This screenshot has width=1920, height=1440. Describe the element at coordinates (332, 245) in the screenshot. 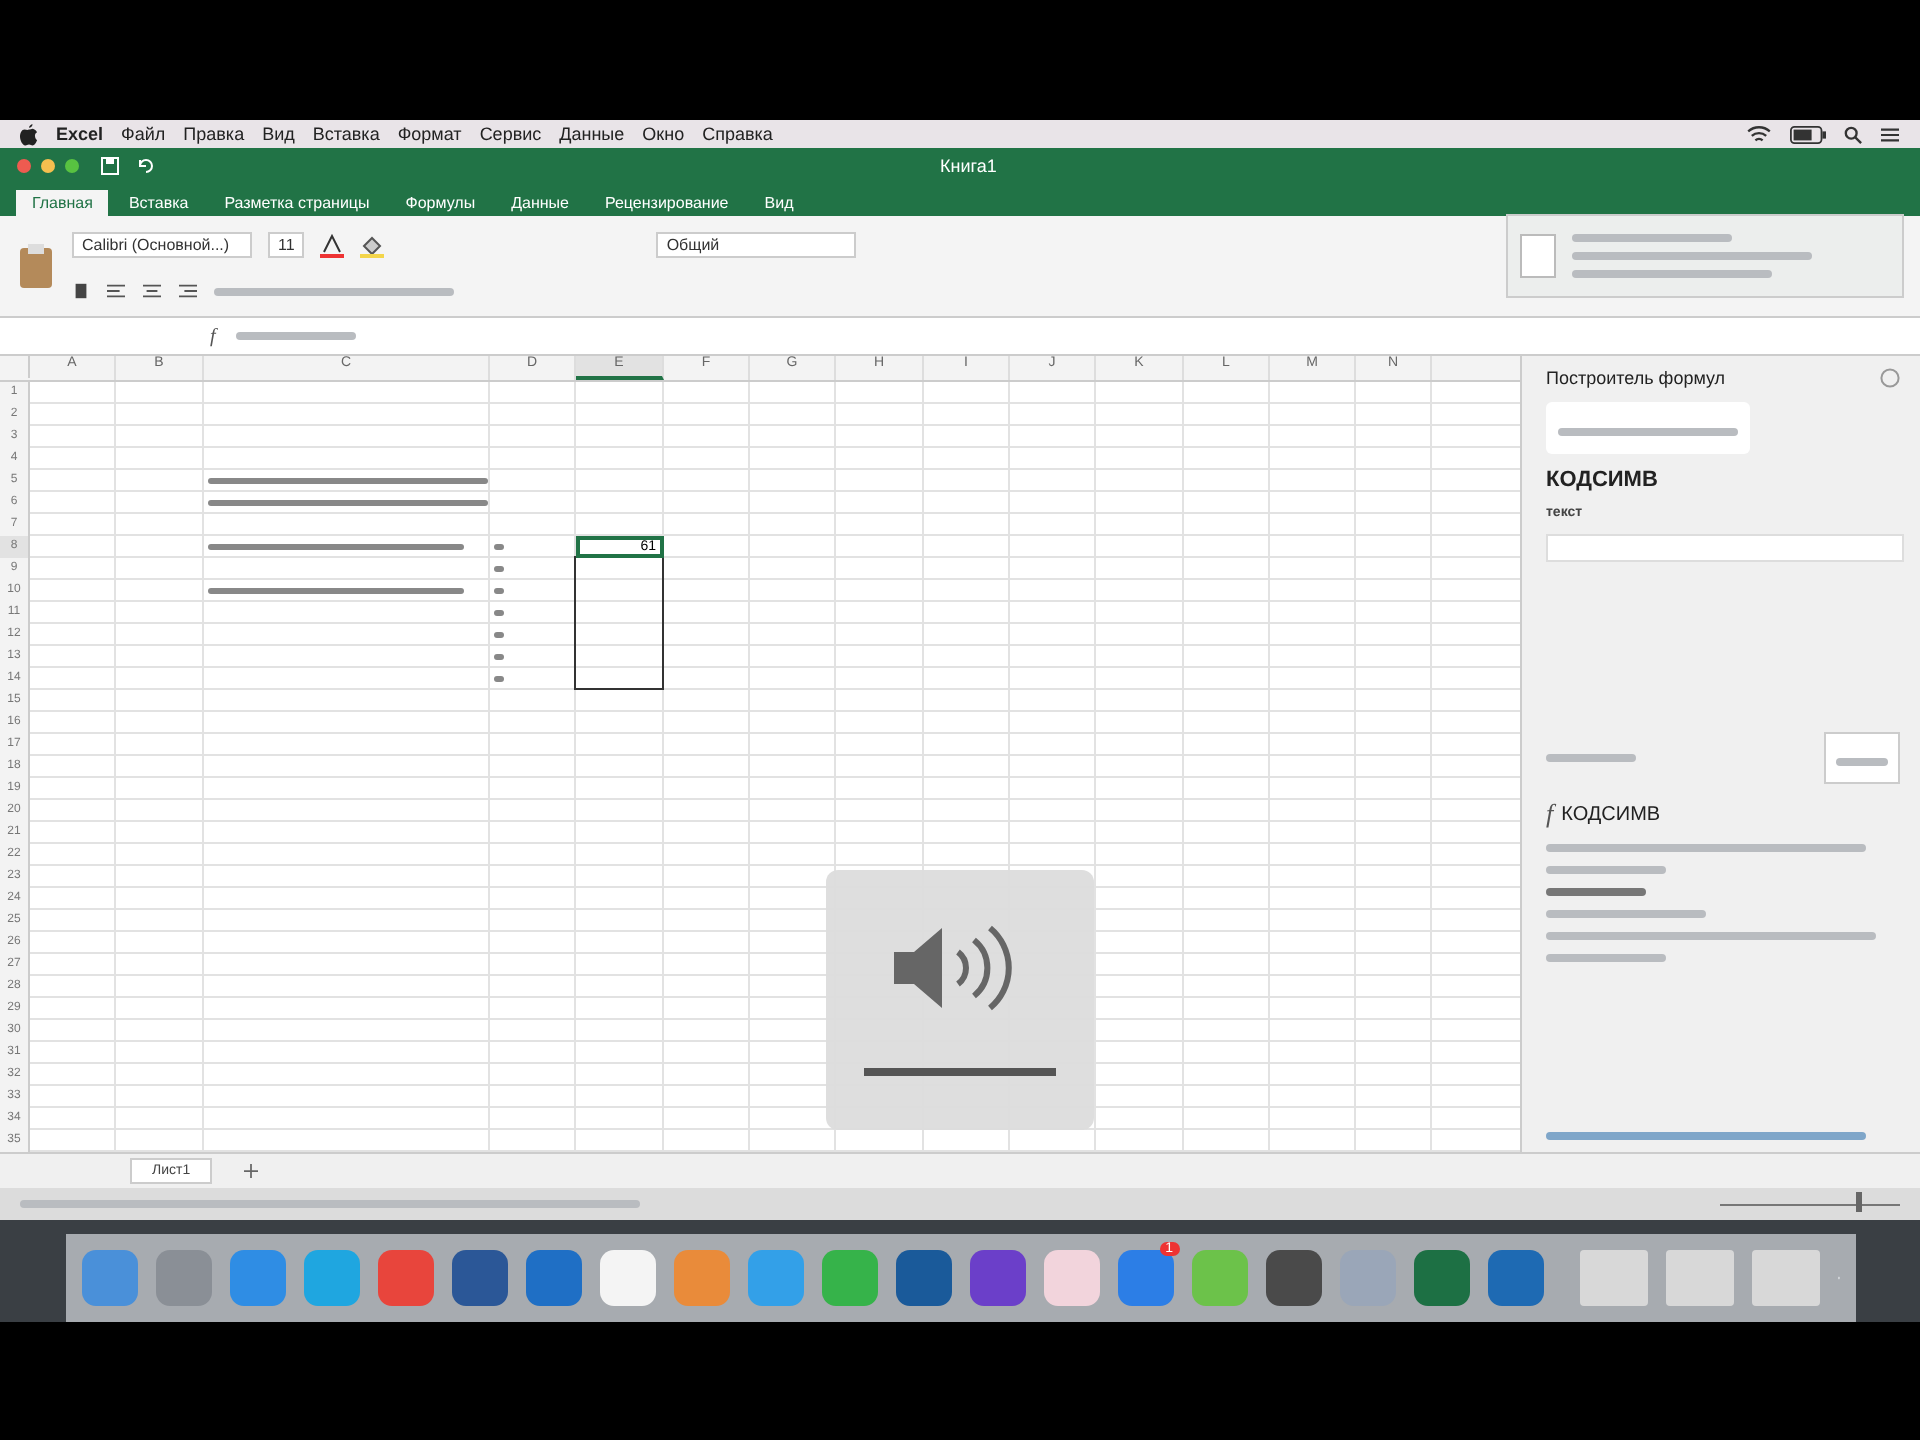

I see `font-color-icon` at that location.